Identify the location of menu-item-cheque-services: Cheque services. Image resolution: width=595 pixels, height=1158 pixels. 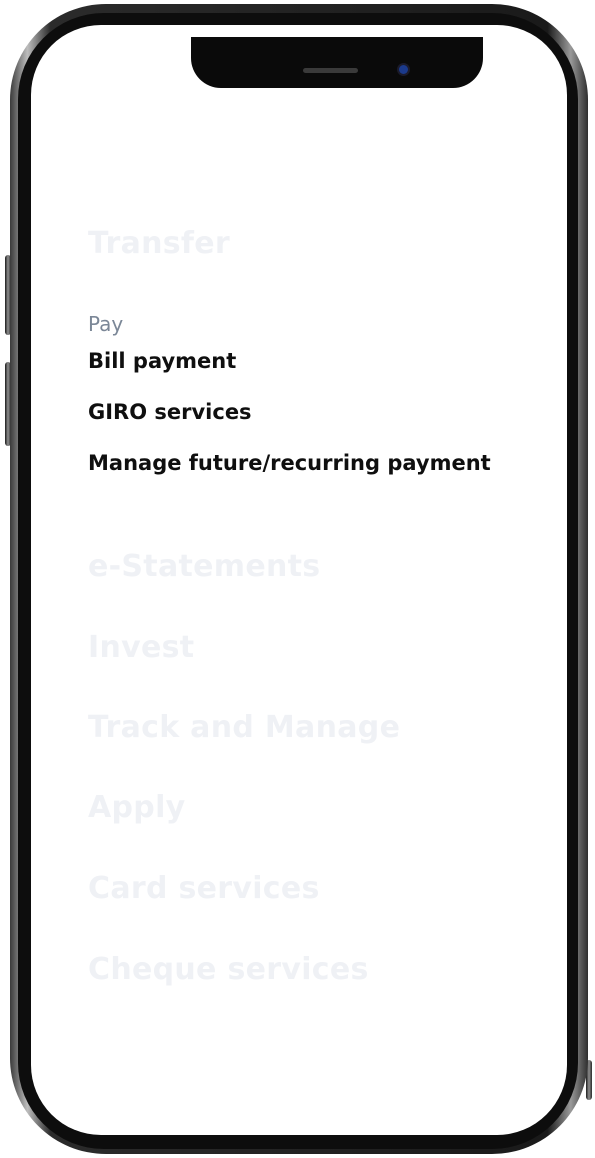
(228, 969).